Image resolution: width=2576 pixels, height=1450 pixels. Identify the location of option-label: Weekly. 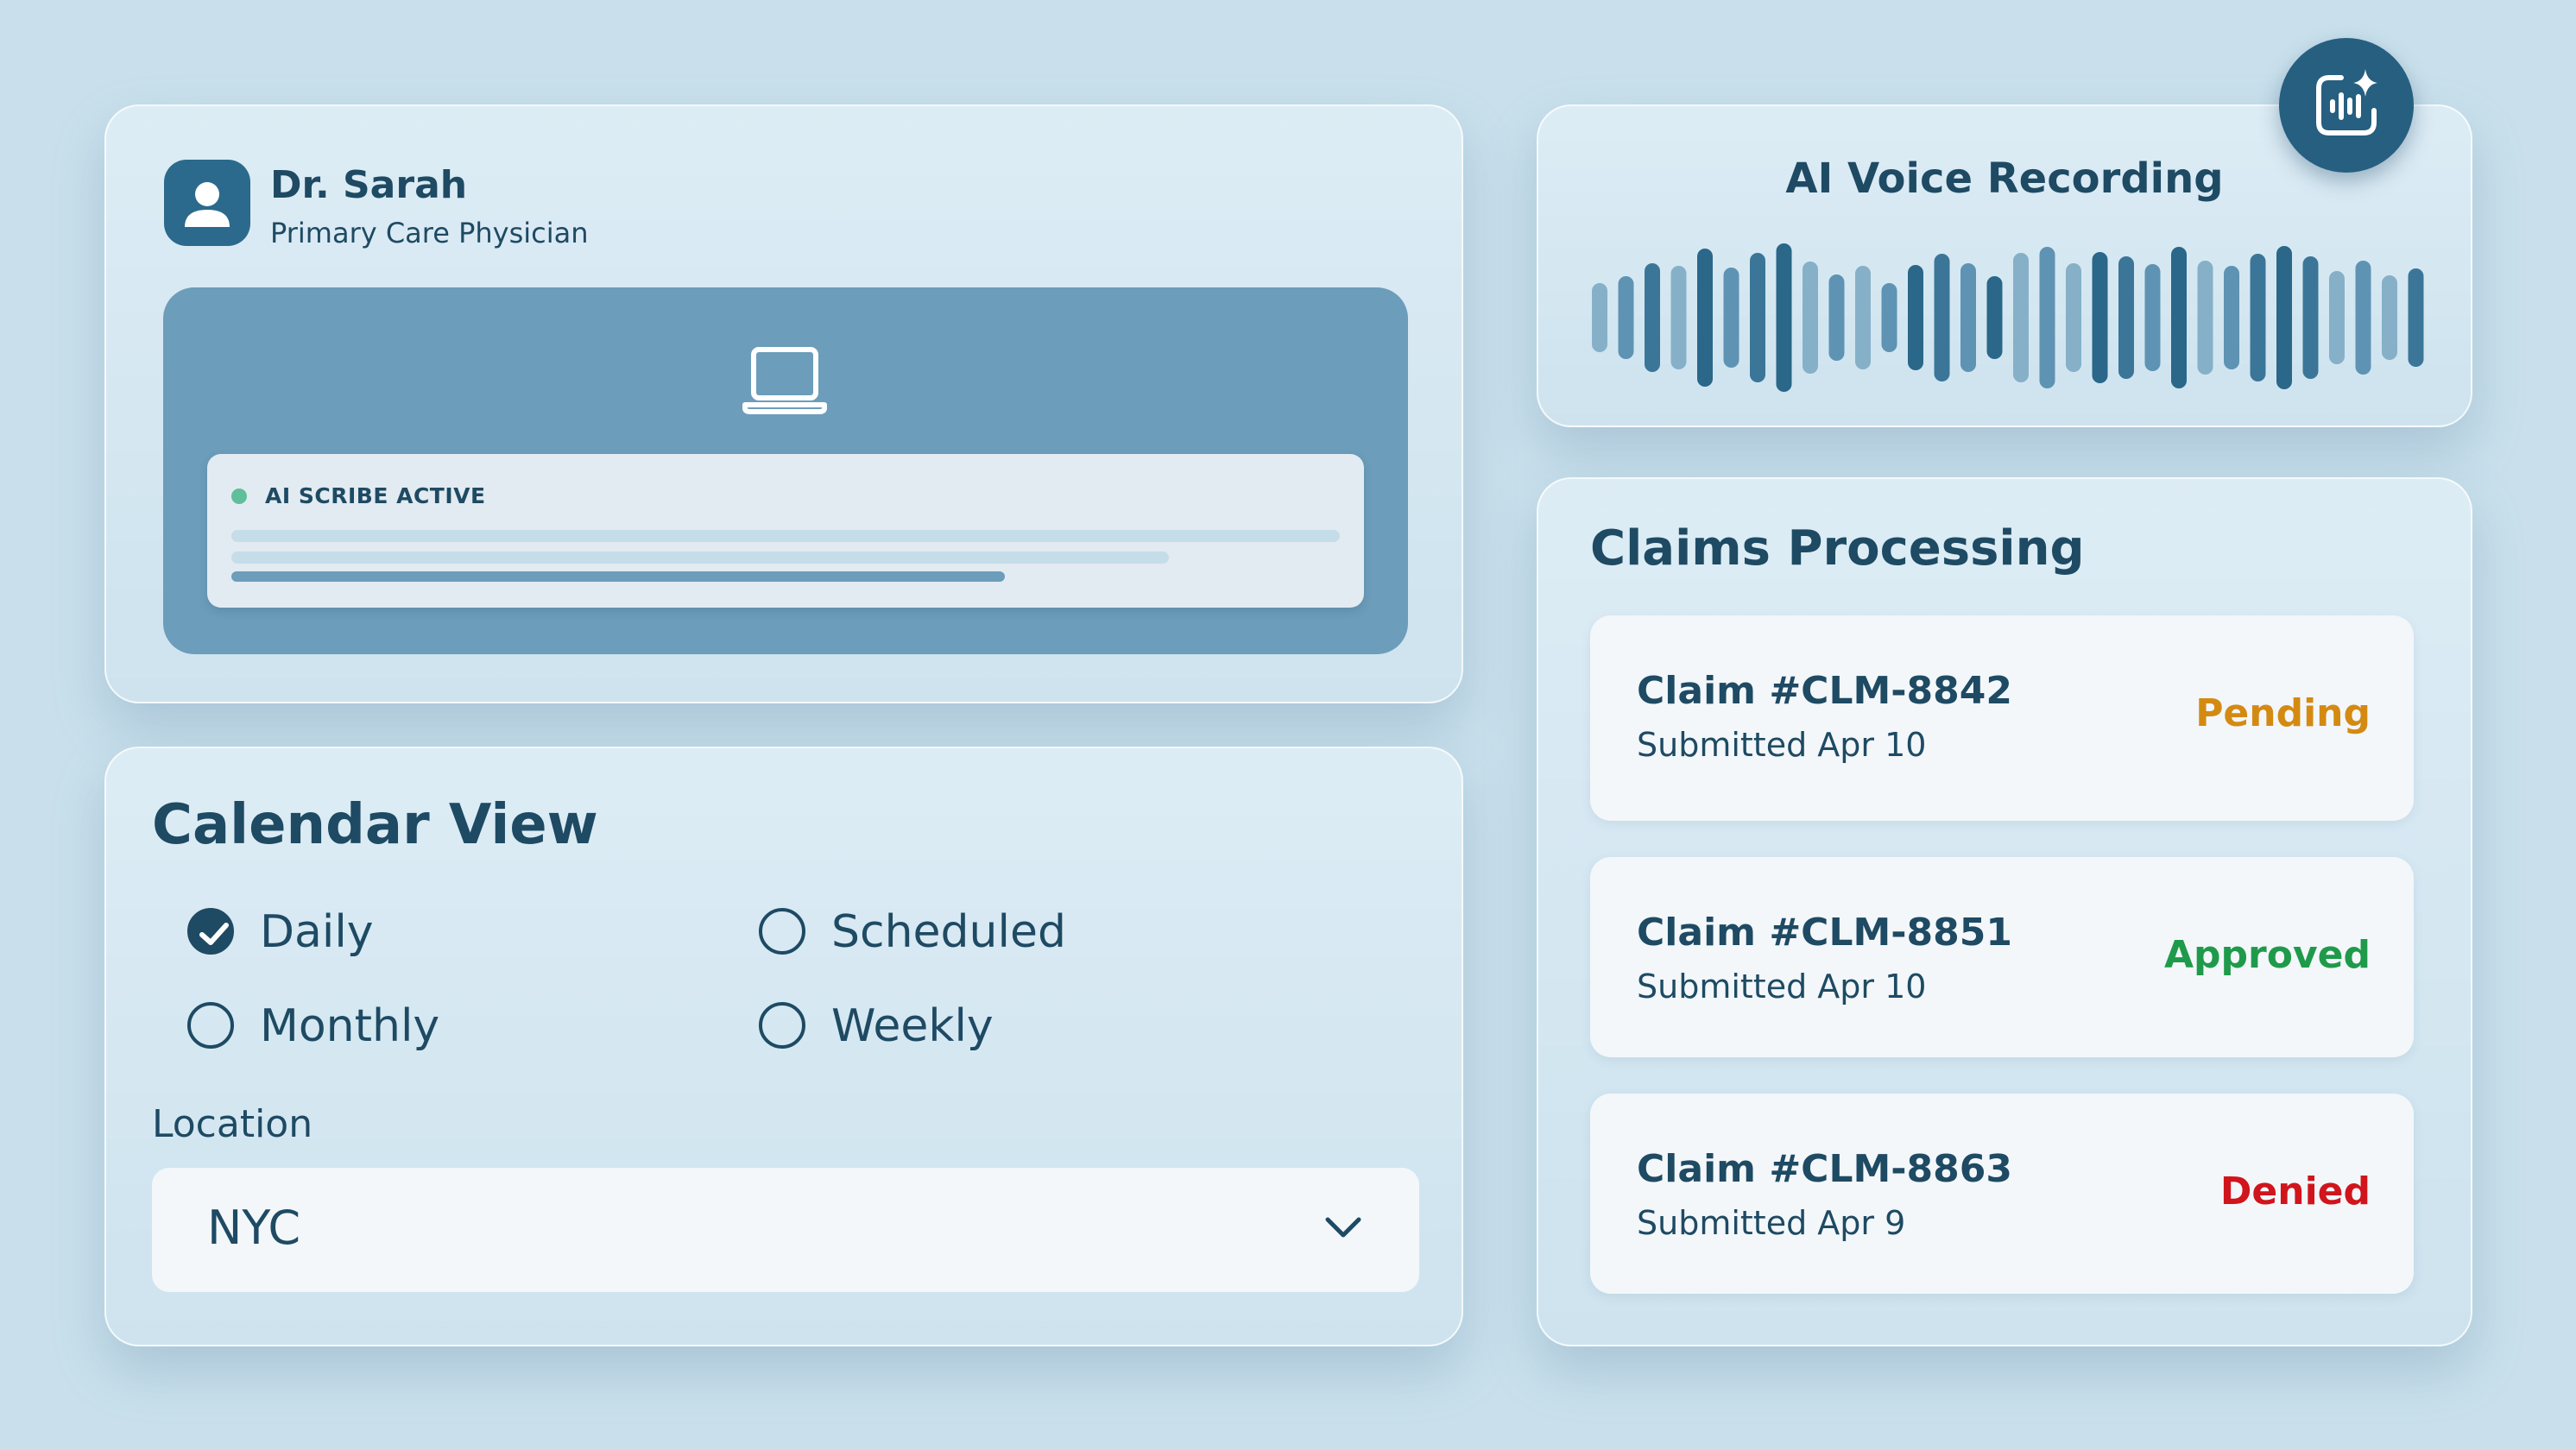
(912, 1026).